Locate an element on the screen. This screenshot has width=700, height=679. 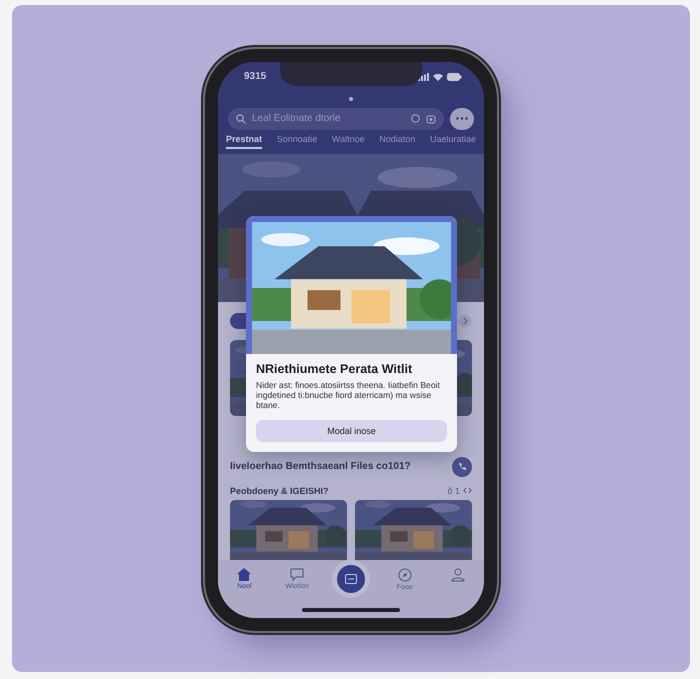
card-icon is located at coordinates (350, 579).